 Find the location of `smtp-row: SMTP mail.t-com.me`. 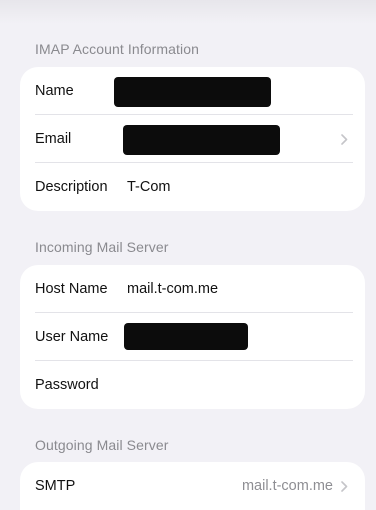

smtp-row: SMTP mail.t-com.me is located at coordinates (192, 486).